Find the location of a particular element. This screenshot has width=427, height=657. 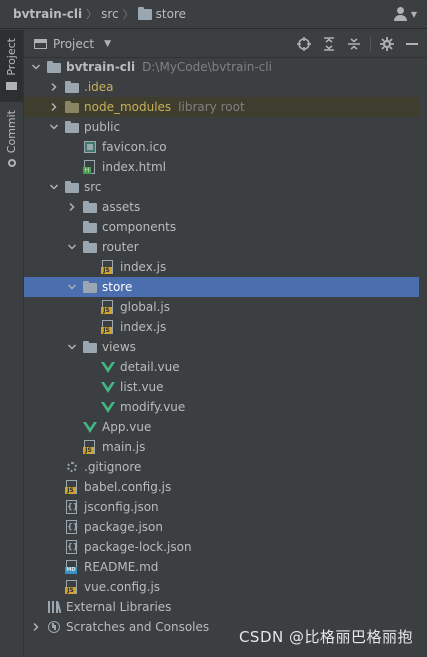

tree-item-label: global.js is located at coordinates (145, 307).